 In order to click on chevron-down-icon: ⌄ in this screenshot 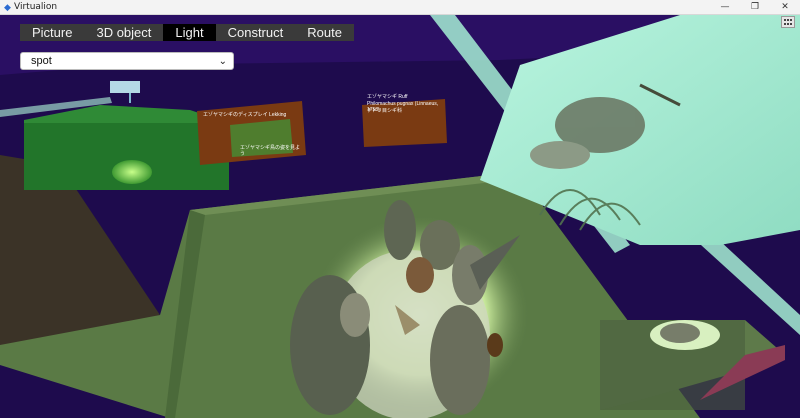, I will do `click(222, 61)`.